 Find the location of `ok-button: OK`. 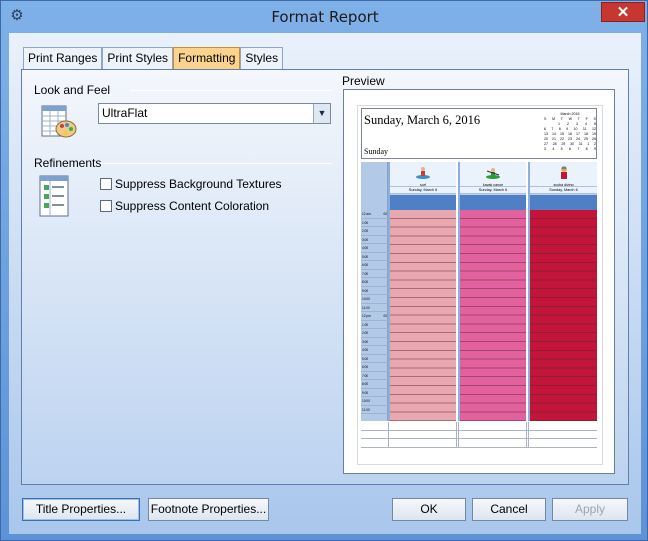

ok-button: OK is located at coordinates (429, 509).